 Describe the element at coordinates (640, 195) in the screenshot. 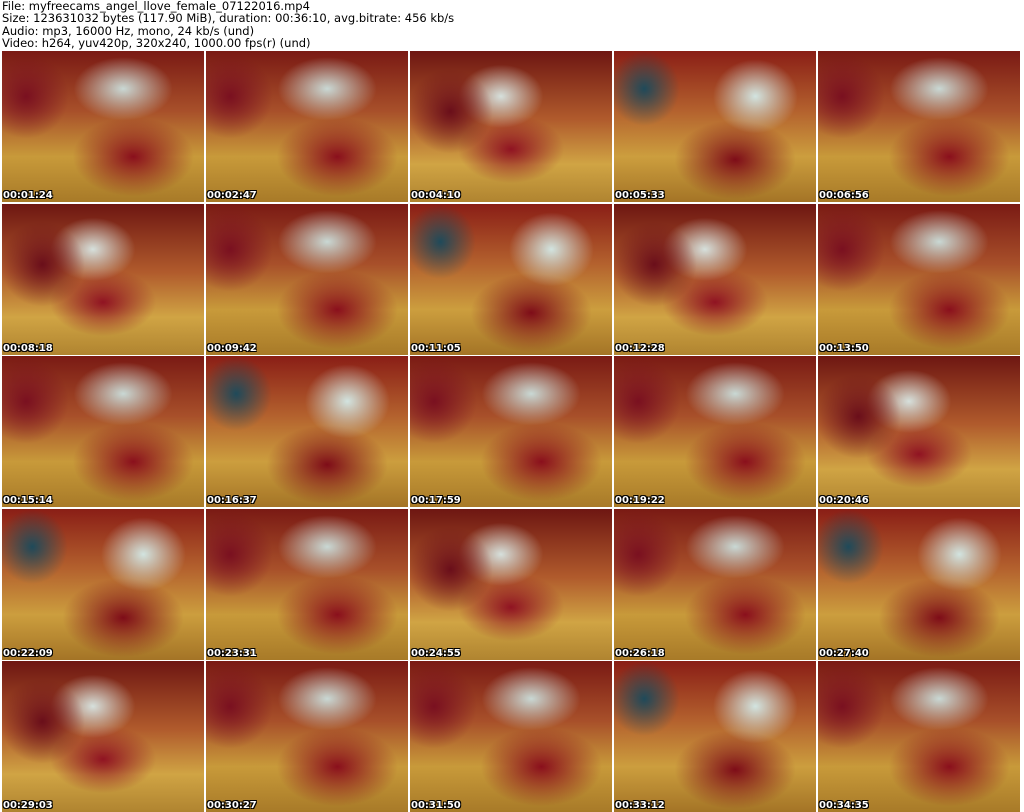

I see `timestamp: 00:05:33` at that location.